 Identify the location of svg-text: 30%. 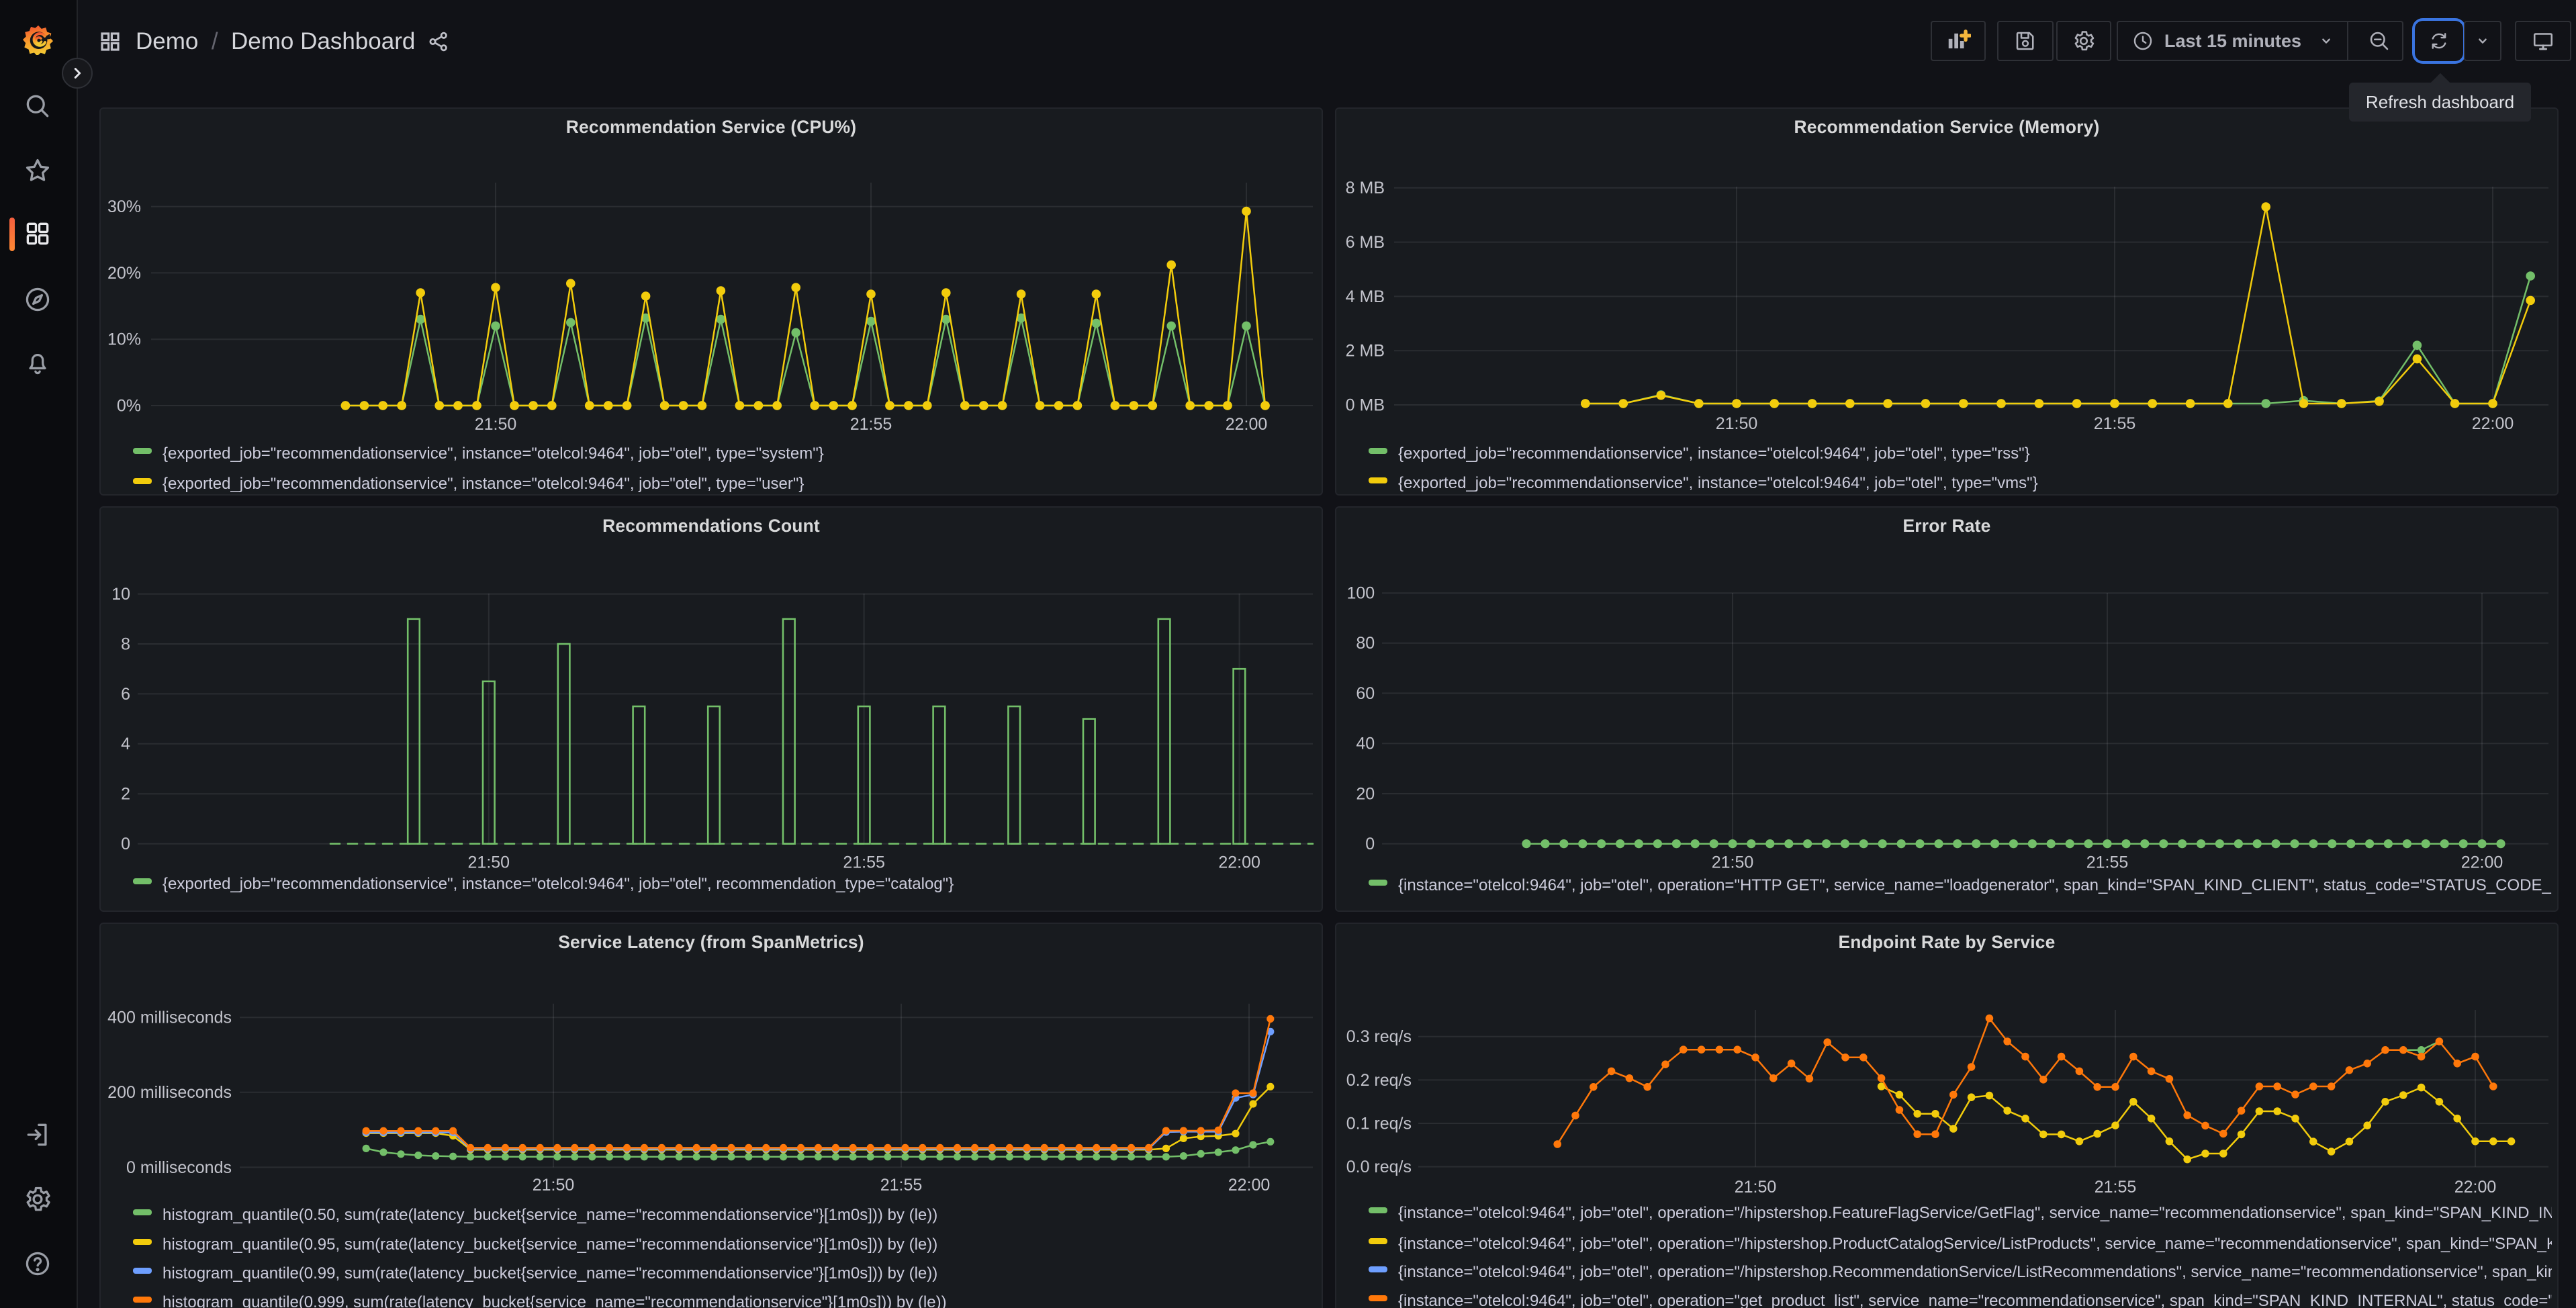
(124, 207).